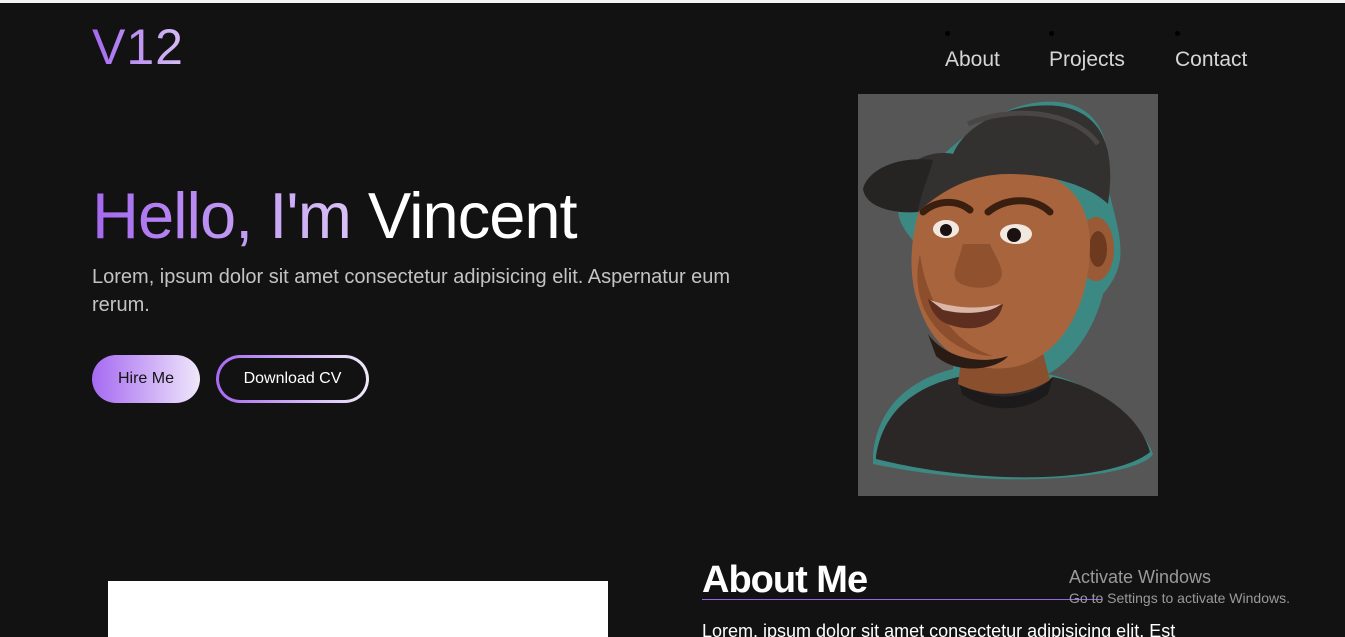 The image size is (1345, 637). Describe the element at coordinates (472, 215) in the screenshot. I see `hero-name: Vincent` at that location.